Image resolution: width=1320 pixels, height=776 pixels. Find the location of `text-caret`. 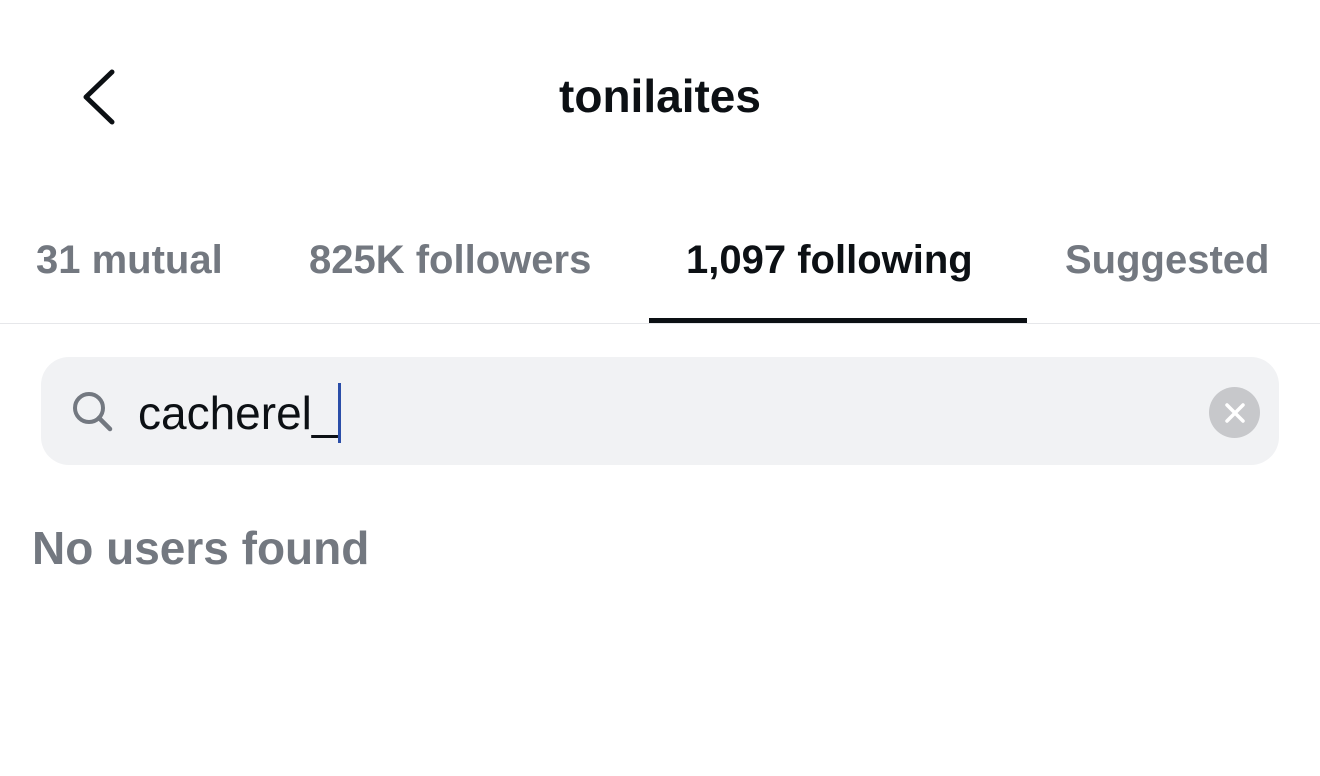

text-caret is located at coordinates (340, 413).